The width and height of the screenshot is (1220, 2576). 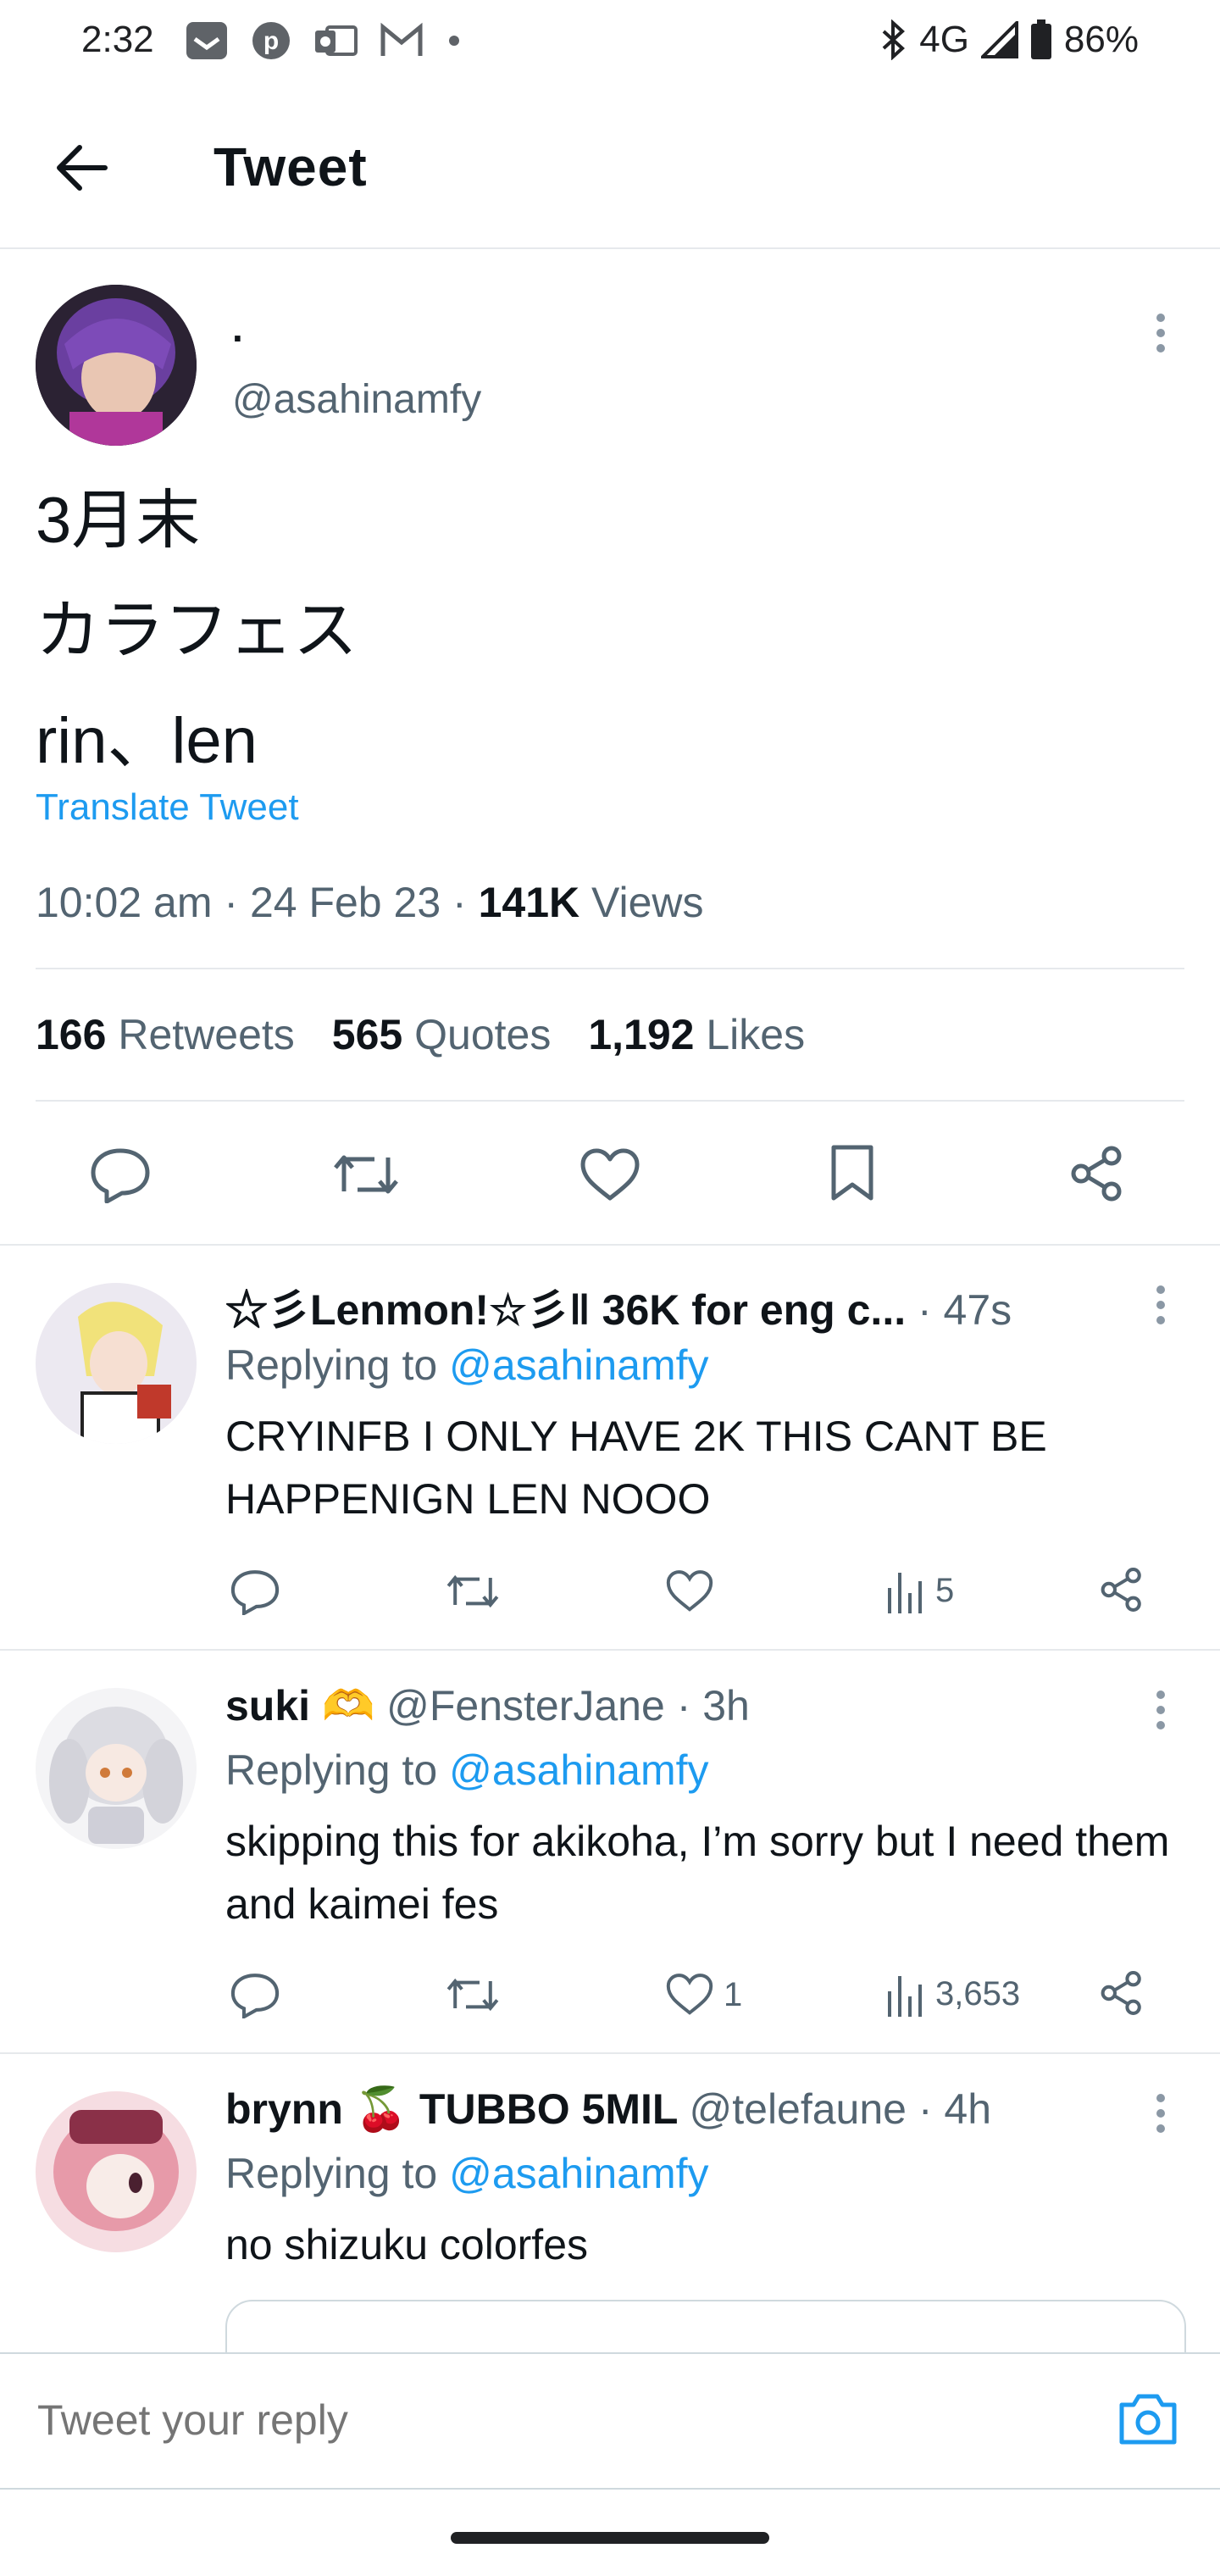 I want to click on inbox-icon, so click(x=206, y=40).